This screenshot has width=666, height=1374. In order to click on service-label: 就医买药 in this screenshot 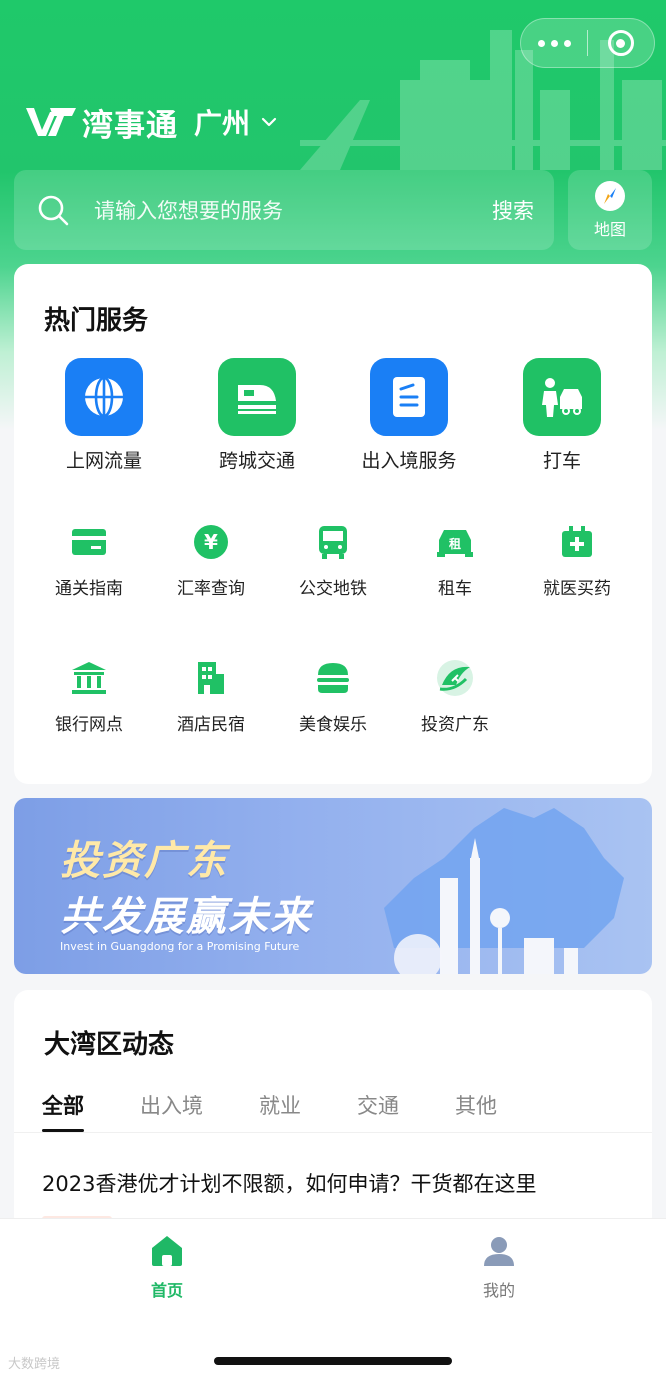, I will do `click(577, 589)`.